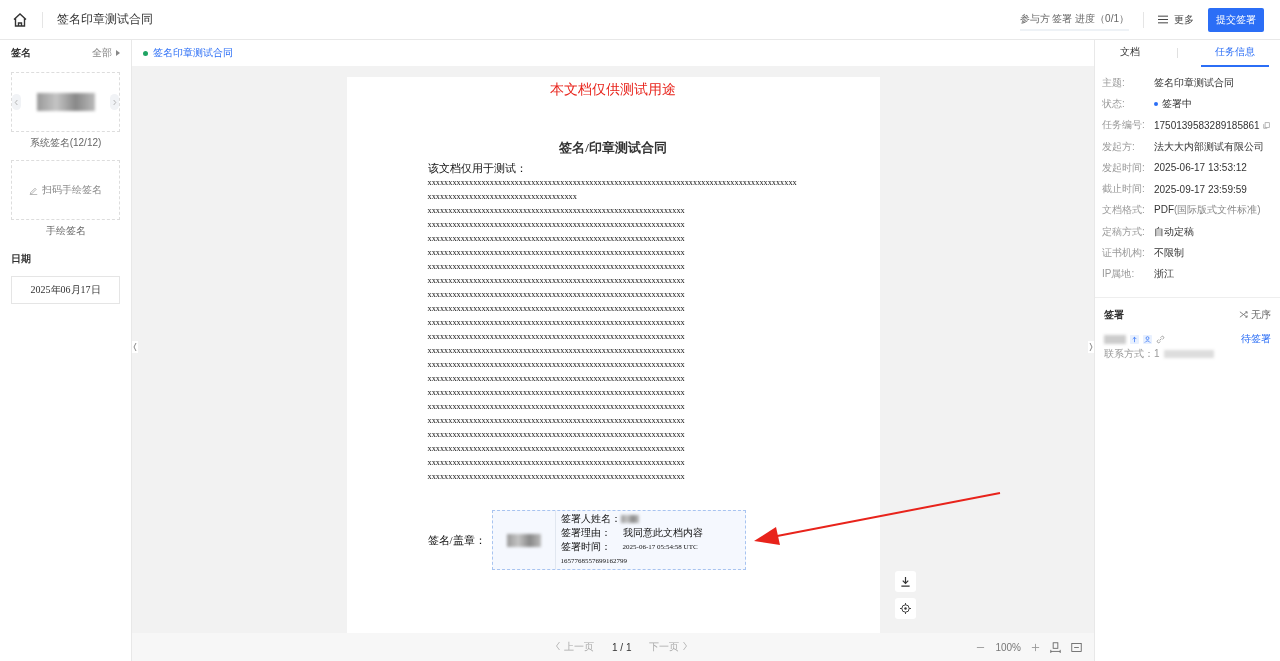 The height and width of the screenshot is (661, 1280). What do you see at coordinates (118, 53) in the screenshot?
I see `caret-icon` at bounding box center [118, 53].